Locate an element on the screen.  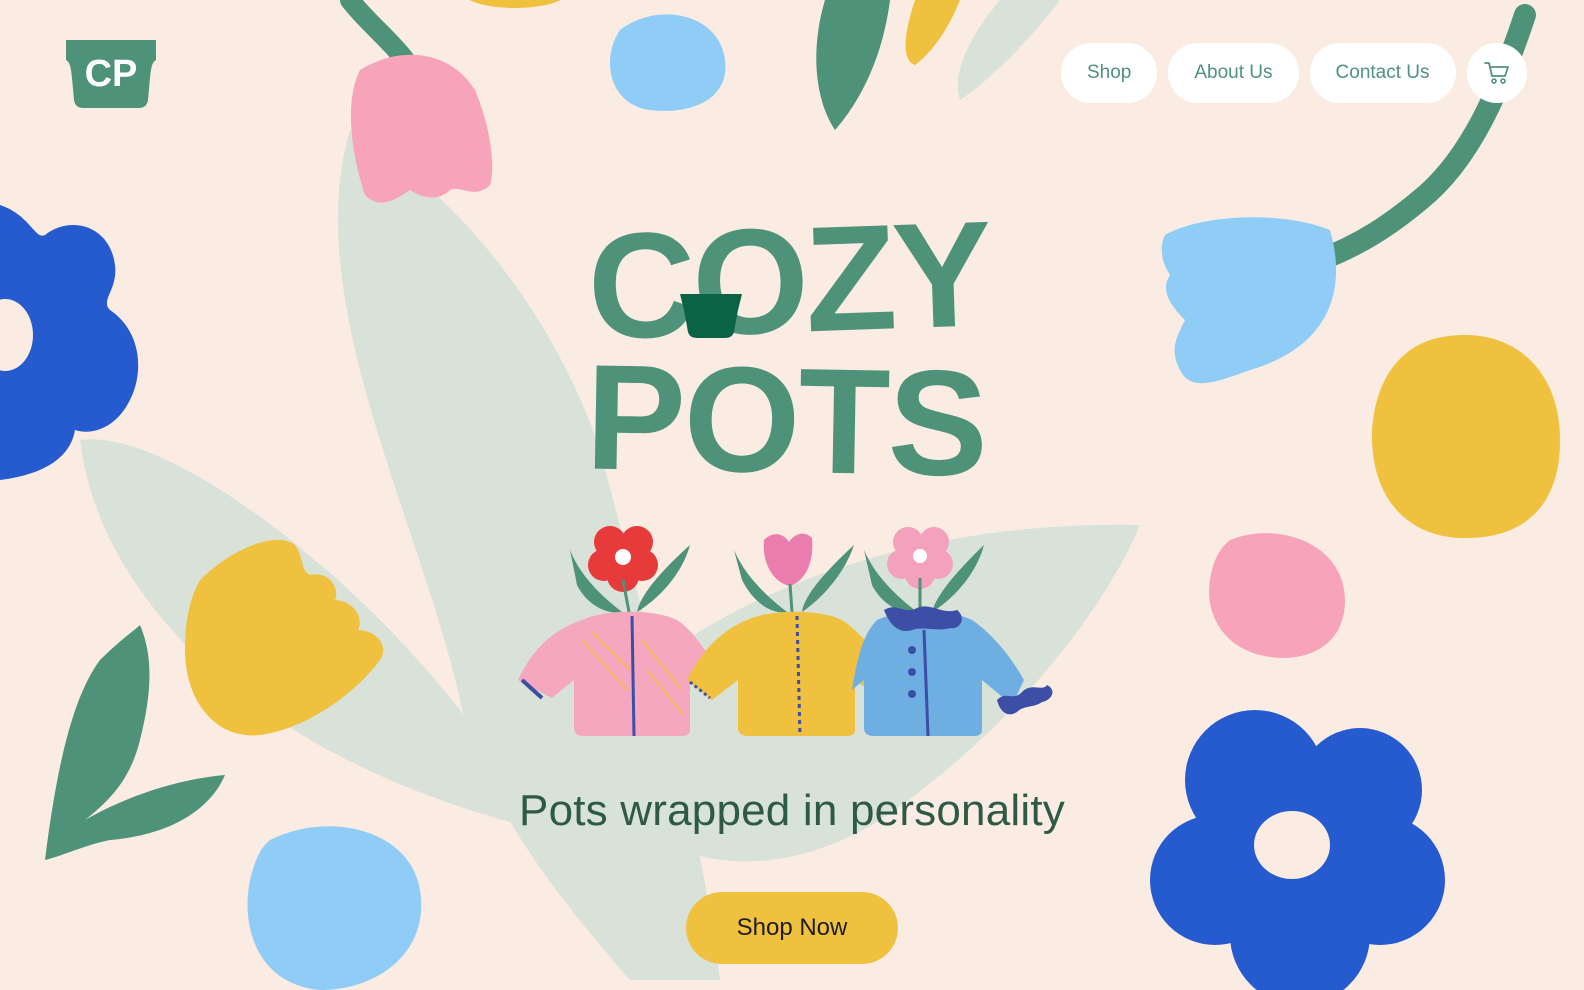
shopping-cart-icon is located at coordinates (1496, 73).